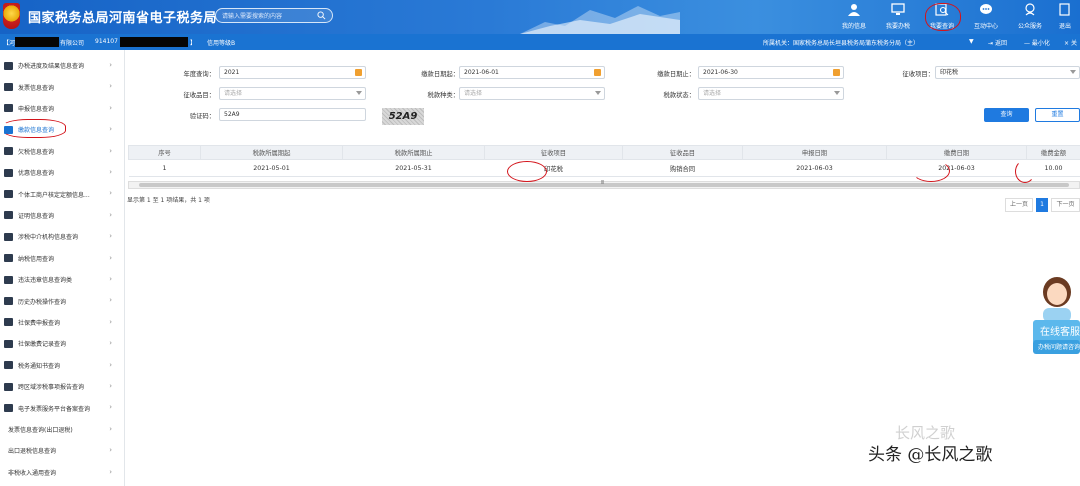  Describe the element at coordinates (553, 168) in the screenshot. I see `table-cell: 印花税` at that location.